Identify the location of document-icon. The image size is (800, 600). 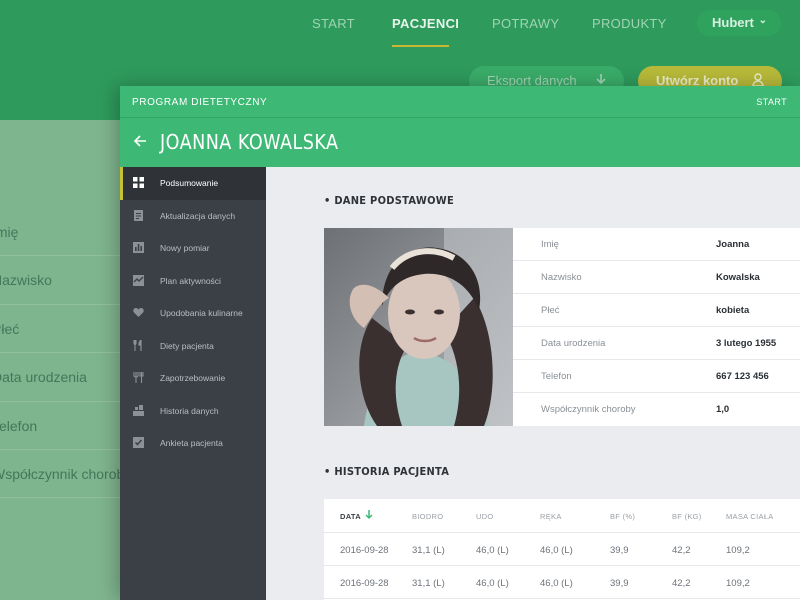
(138, 215).